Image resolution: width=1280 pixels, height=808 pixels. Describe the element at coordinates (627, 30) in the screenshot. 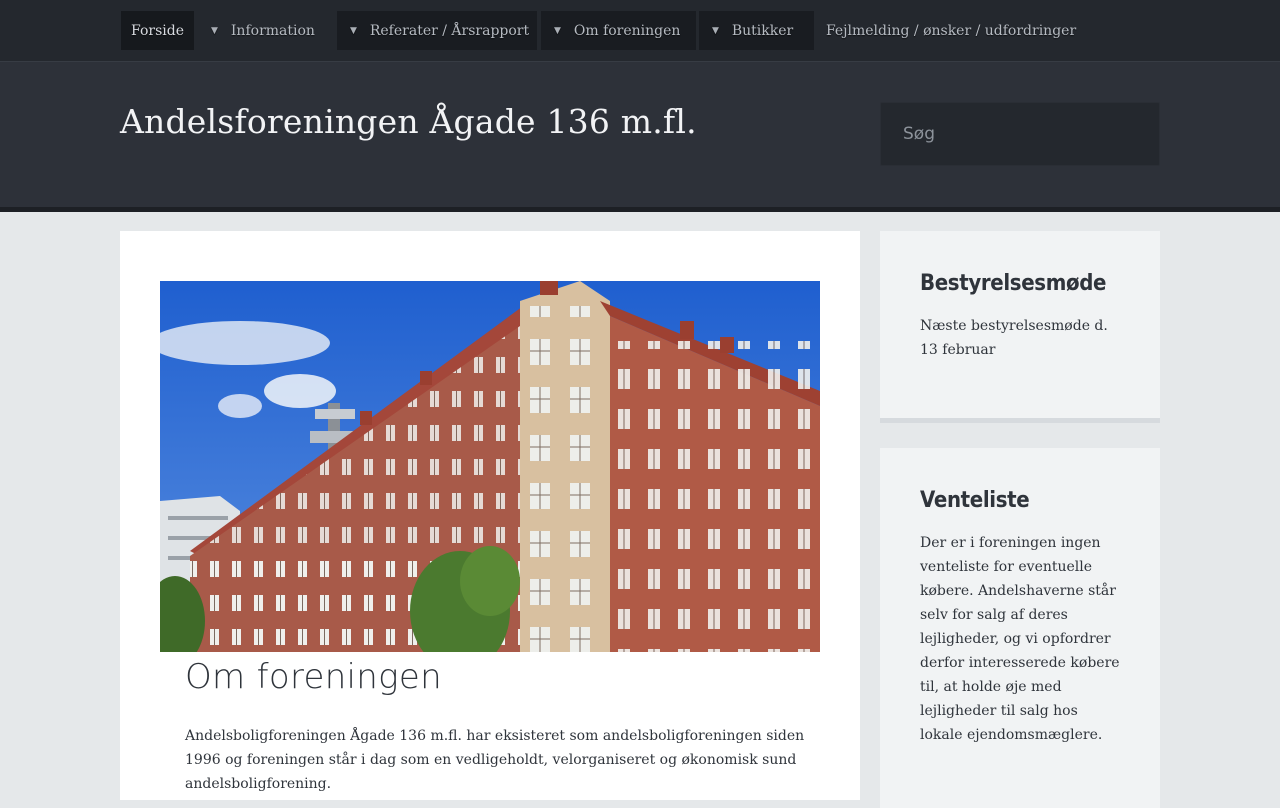

I see `nav-item-label: Om foreningen` at that location.